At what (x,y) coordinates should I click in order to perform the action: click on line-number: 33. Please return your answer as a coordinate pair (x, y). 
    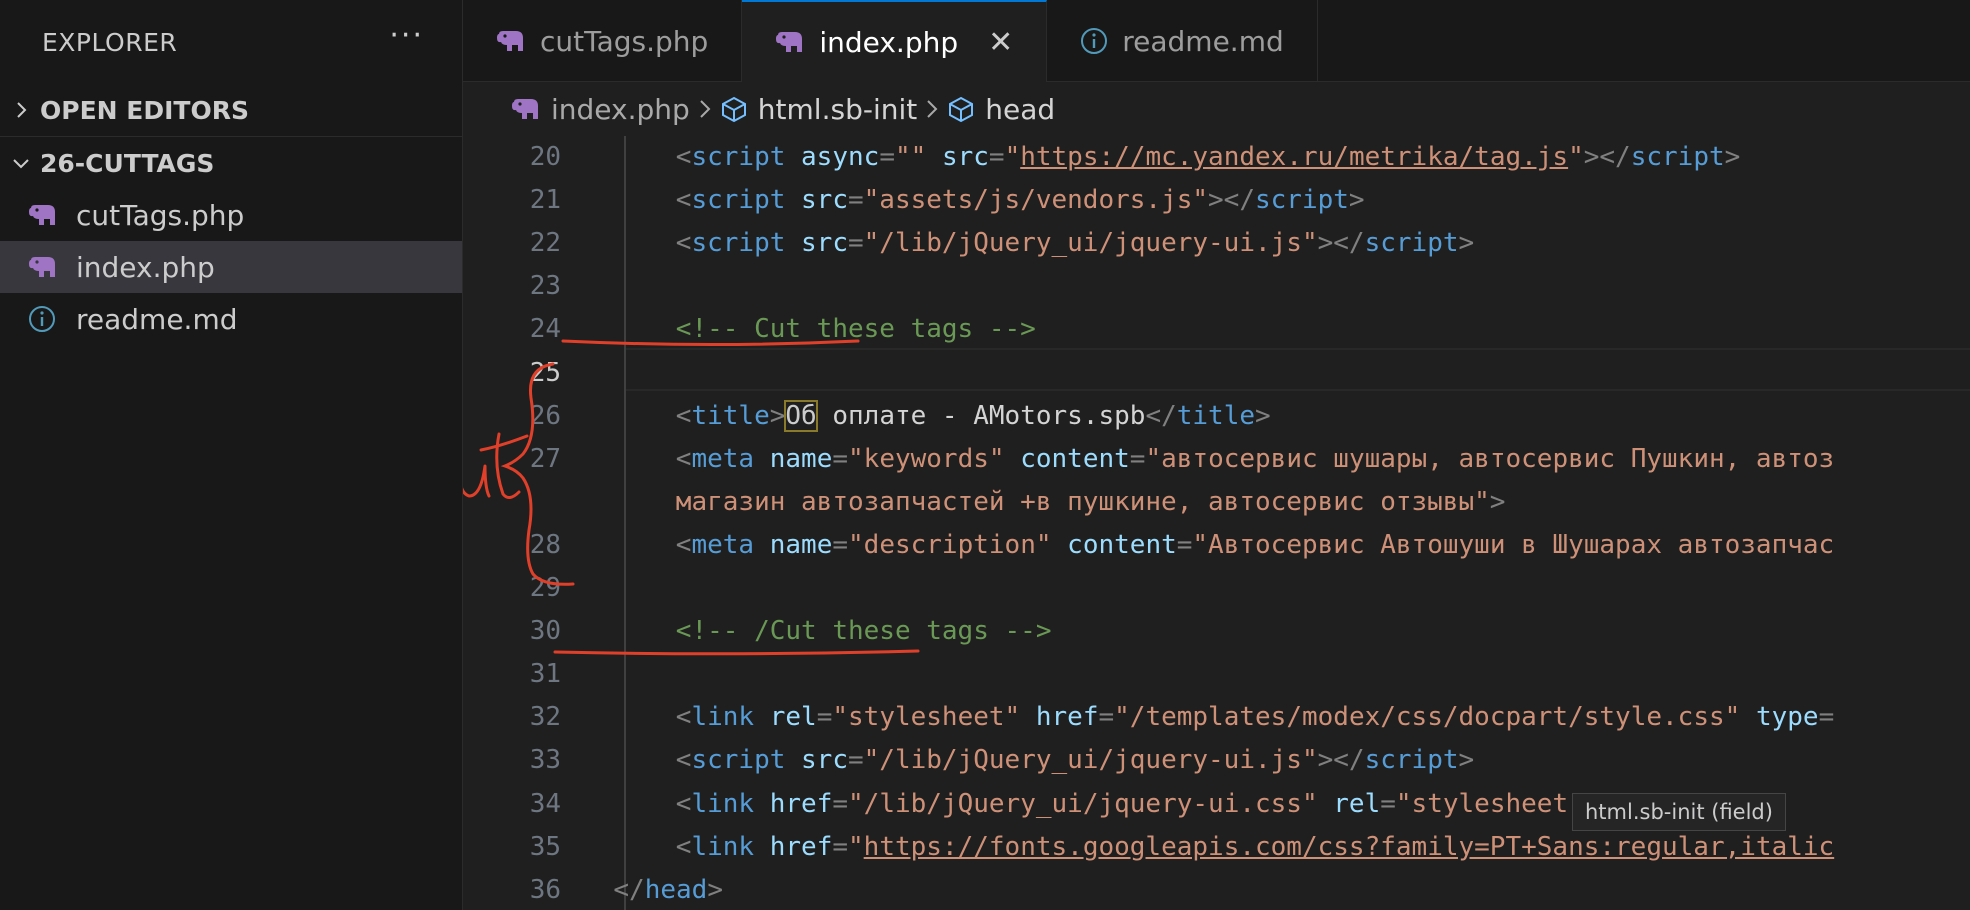
    Looking at the image, I should click on (545, 760).